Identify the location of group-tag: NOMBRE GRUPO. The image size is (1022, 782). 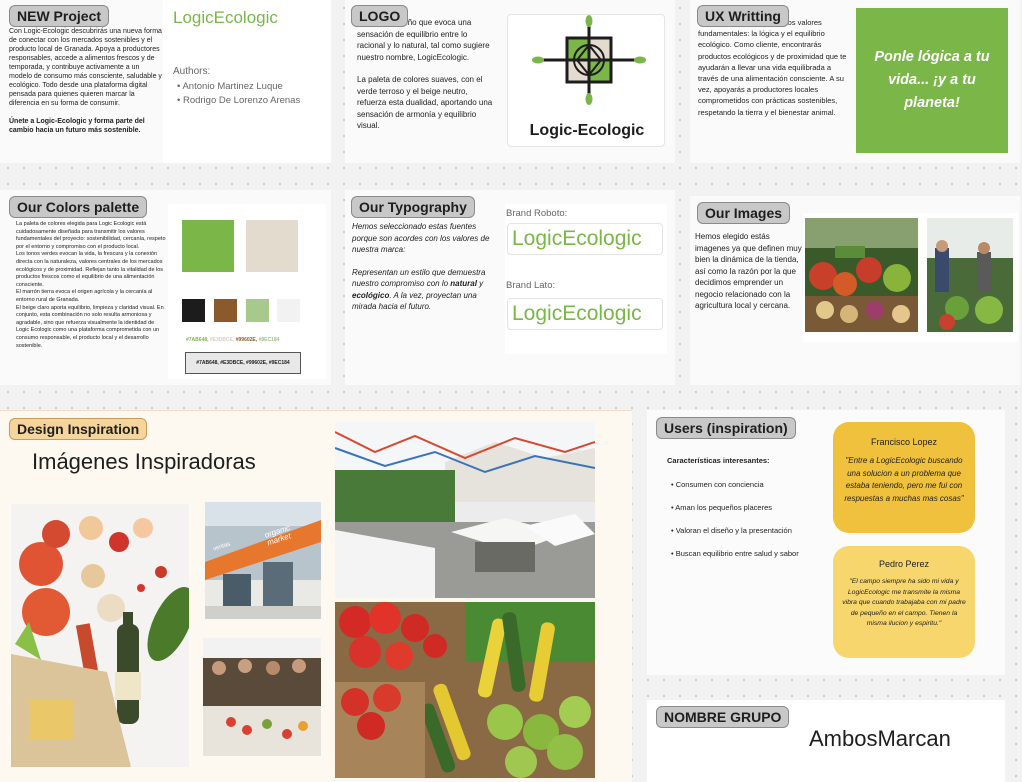
(723, 717).